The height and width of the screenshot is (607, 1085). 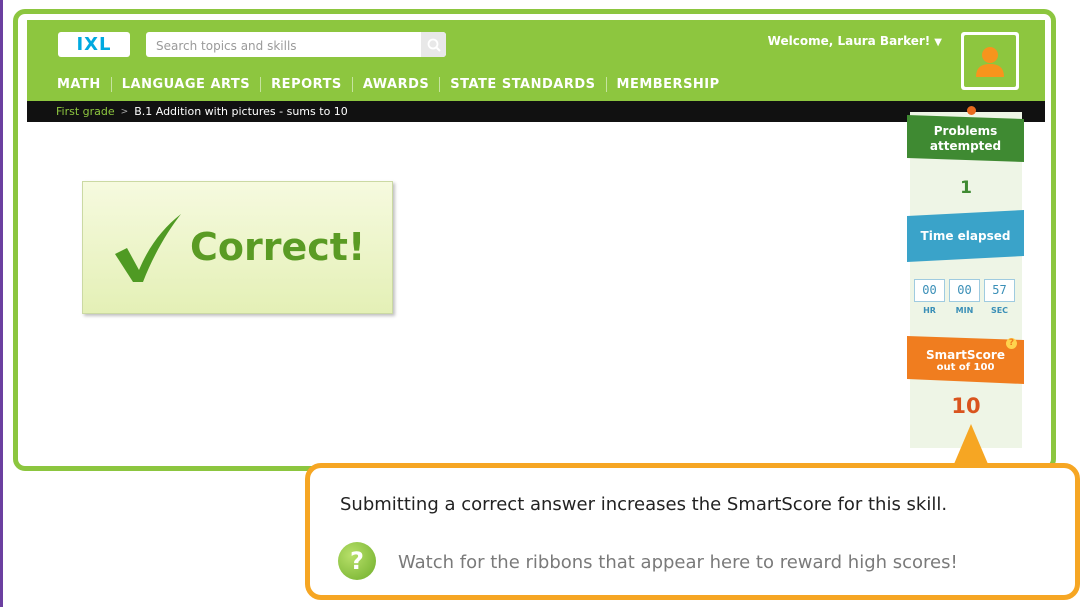 I want to click on timer-minutes: 00, so click(x=964, y=290).